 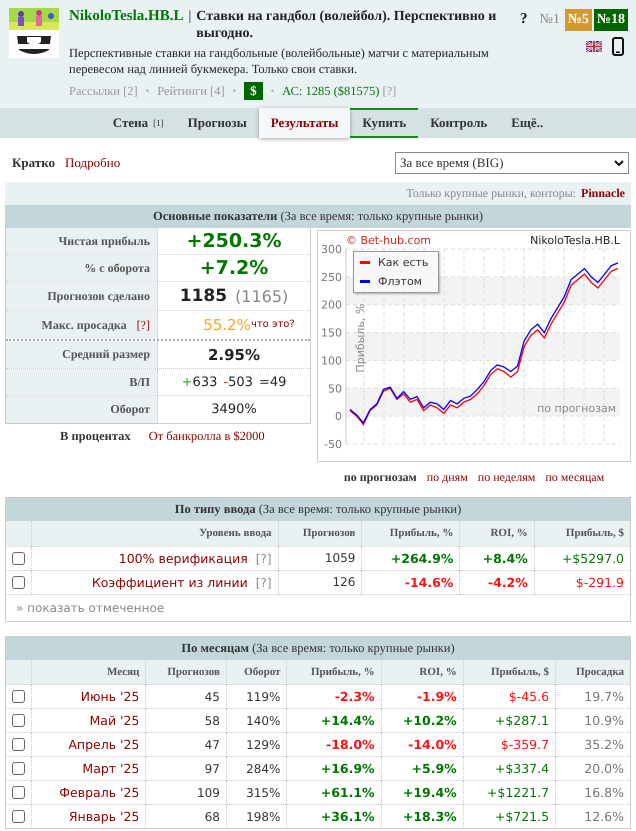 What do you see at coordinates (331, 91) in the screenshot?
I see `ac-link: АС: 1285 ($81575)` at bounding box center [331, 91].